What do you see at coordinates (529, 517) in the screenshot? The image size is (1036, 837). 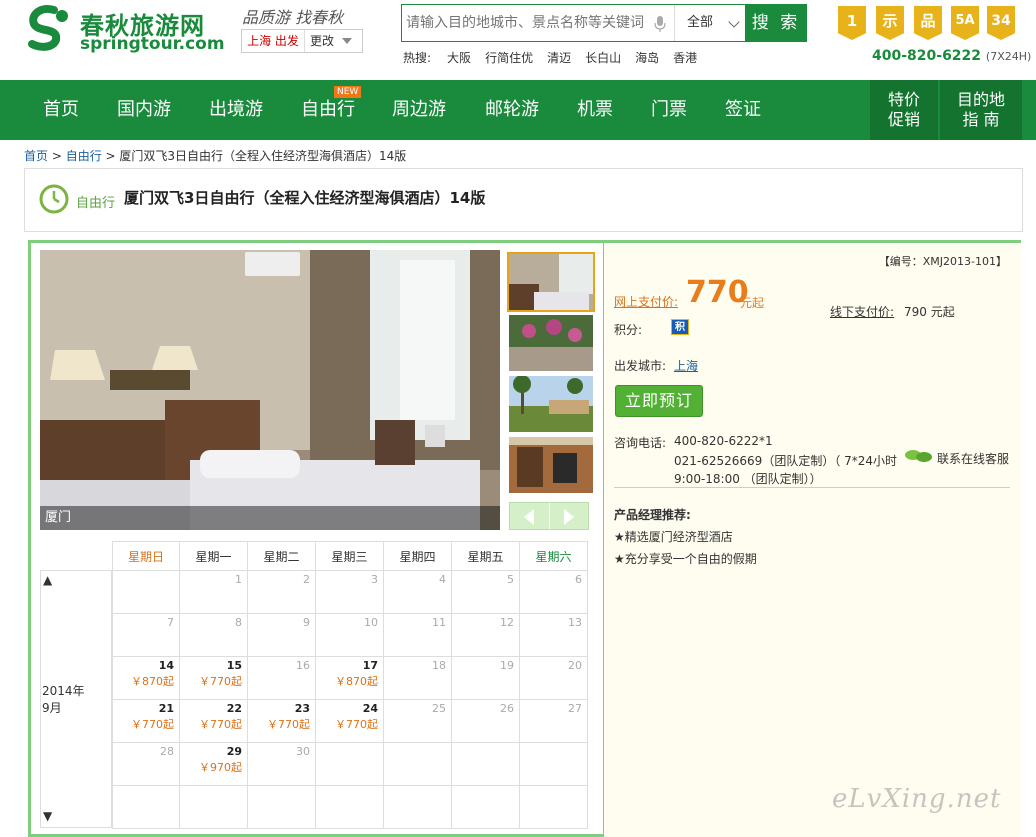 I see `arrow-left-icon` at bounding box center [529, 517].